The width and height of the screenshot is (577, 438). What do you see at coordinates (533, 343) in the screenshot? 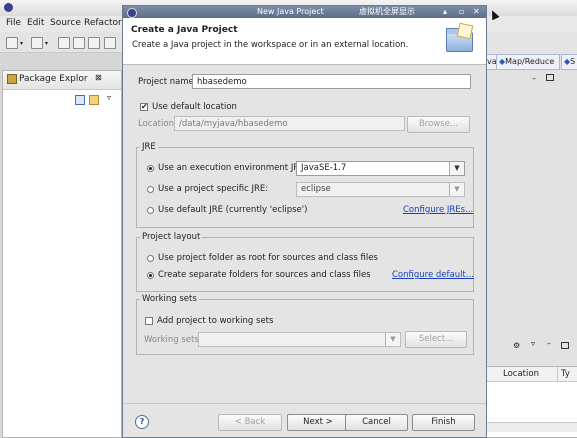
I see `view-menu-icon-2: ▿` at bounding box center [533, 343].